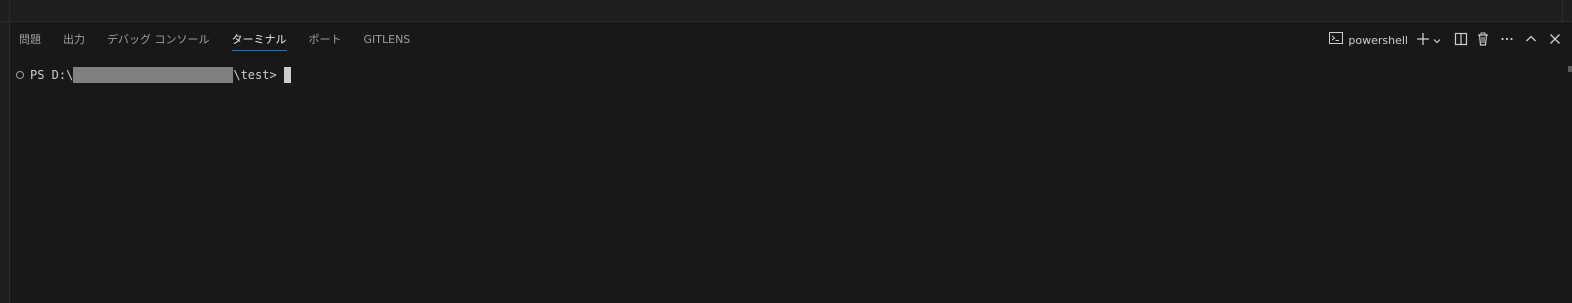  I want to click on more-icon, so click(1507, 40).